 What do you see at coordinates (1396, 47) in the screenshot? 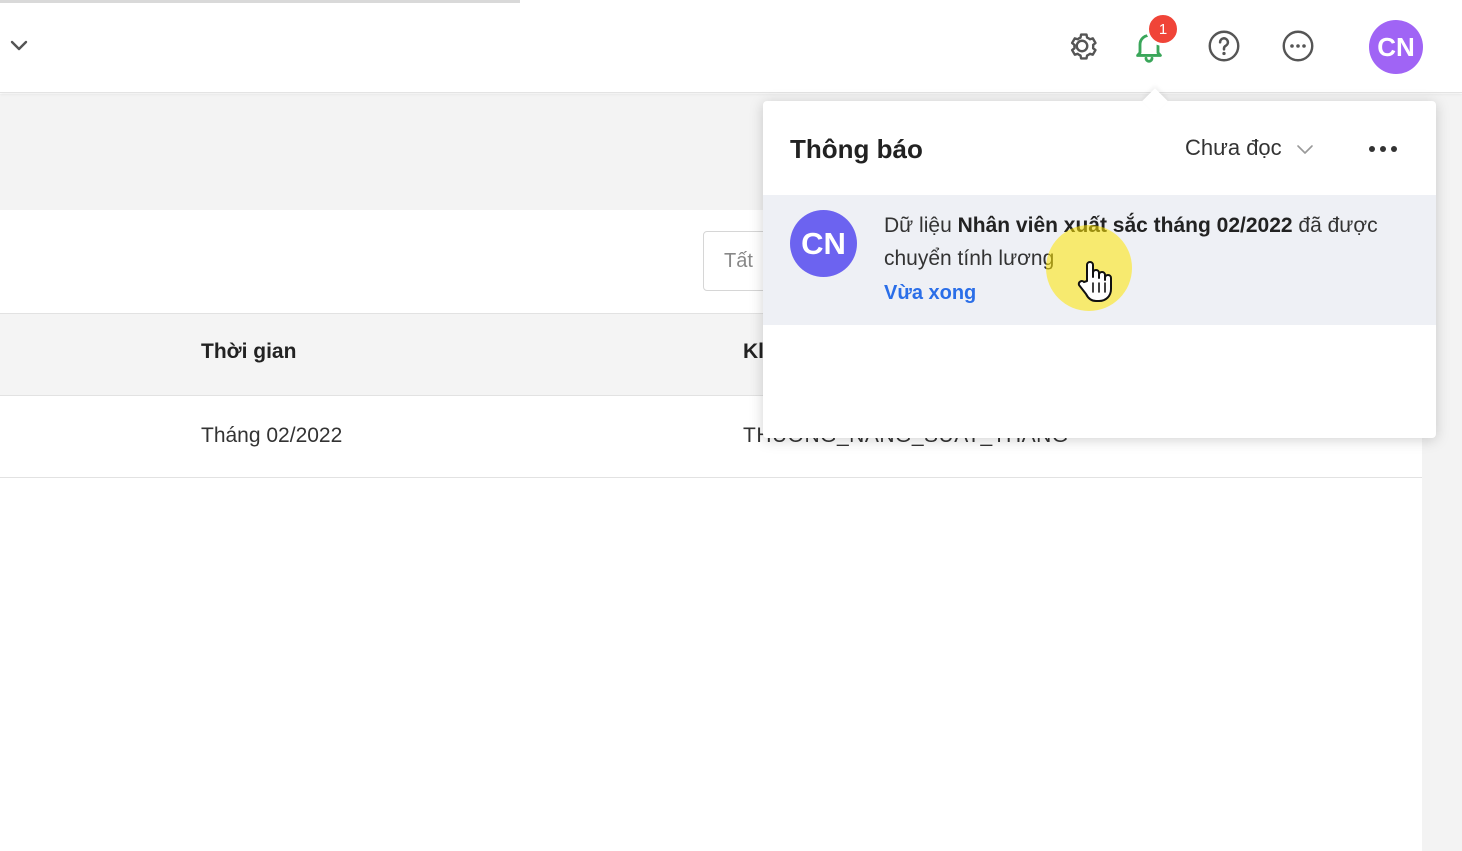
I see `user-avatar: CN` at bounding box center [1396, 47].